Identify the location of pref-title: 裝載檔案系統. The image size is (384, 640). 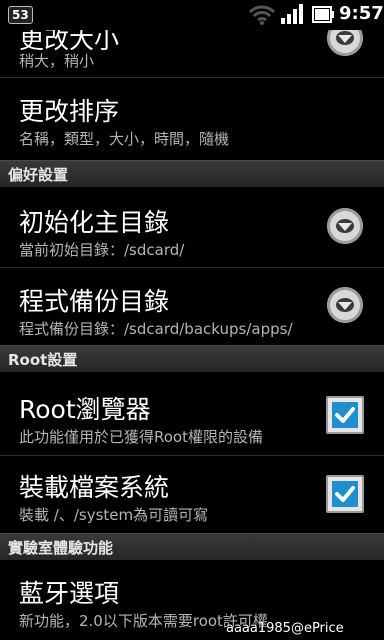
(94, 487).